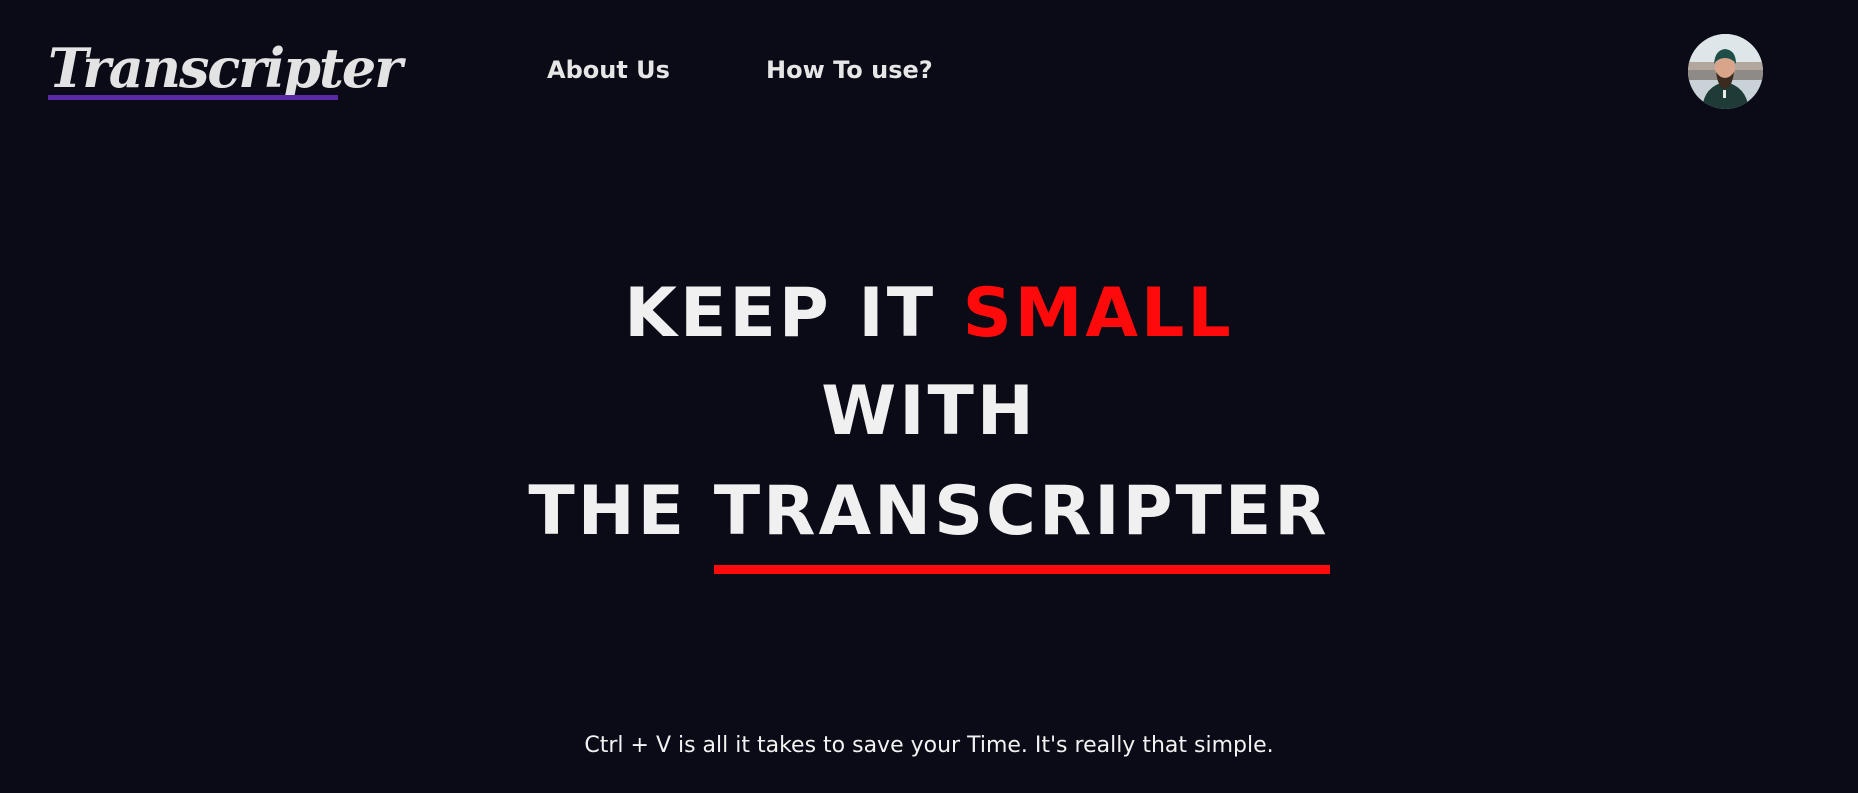 The height and width of the screenshot is (793, 1858). What do you see at coordinates (193, 97) in the screenshot?
I see `logo-underline` at bounding box center [193, 97].